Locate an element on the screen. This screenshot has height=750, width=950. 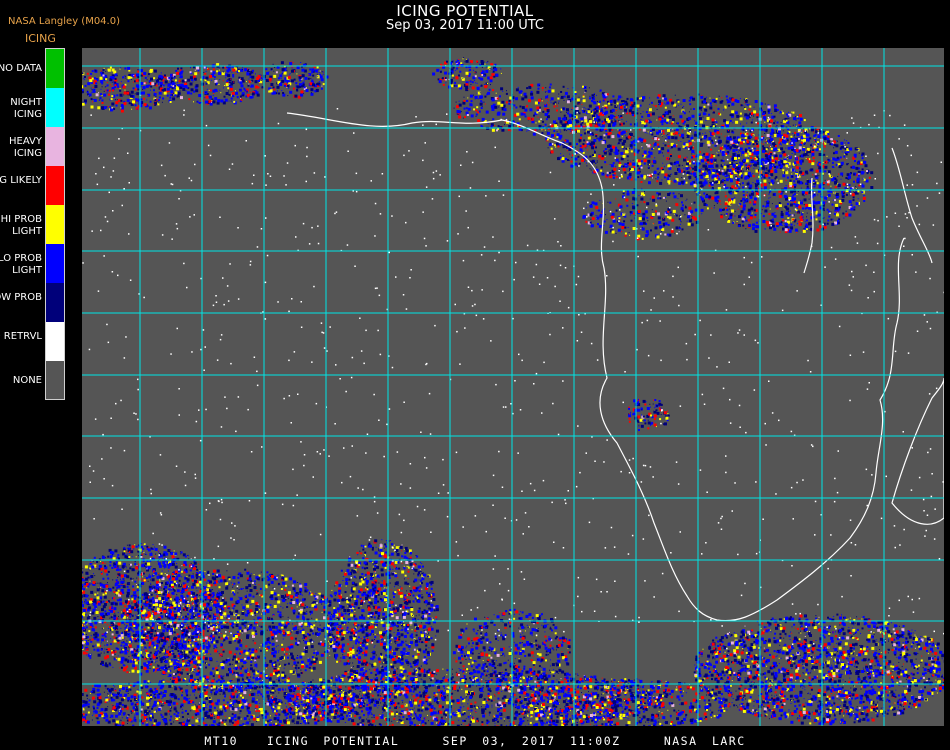
legend-swatch-hi-prob-light is located at coordinates (55, 224).